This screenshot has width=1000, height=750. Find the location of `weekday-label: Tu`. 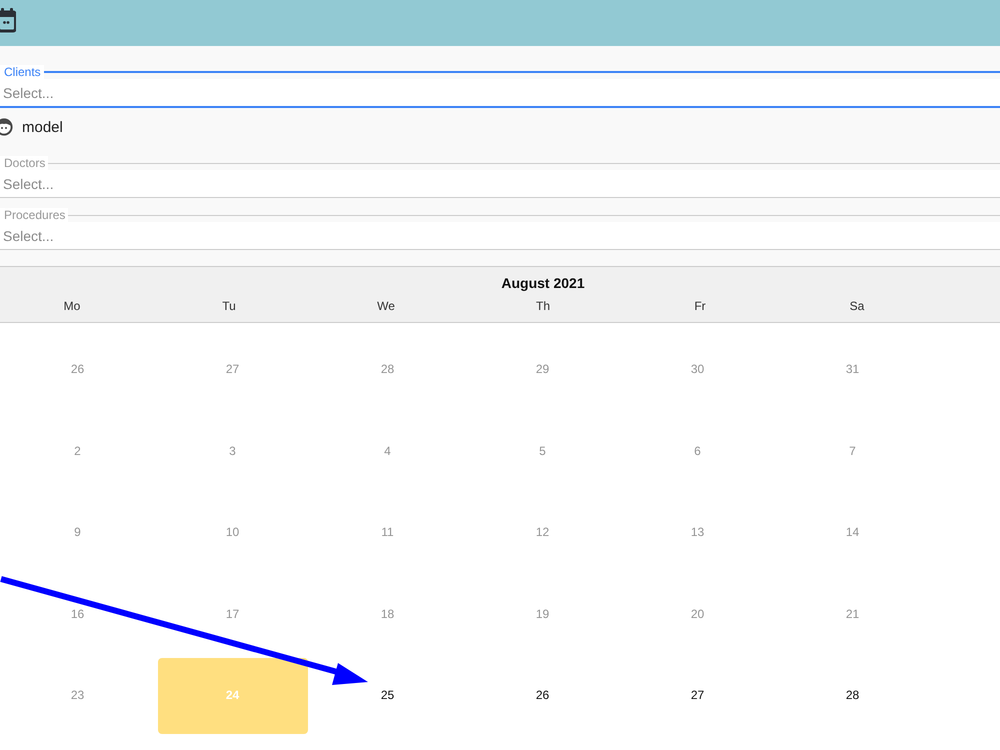

weekday-label: Tu is located at coordinates (229, 306).